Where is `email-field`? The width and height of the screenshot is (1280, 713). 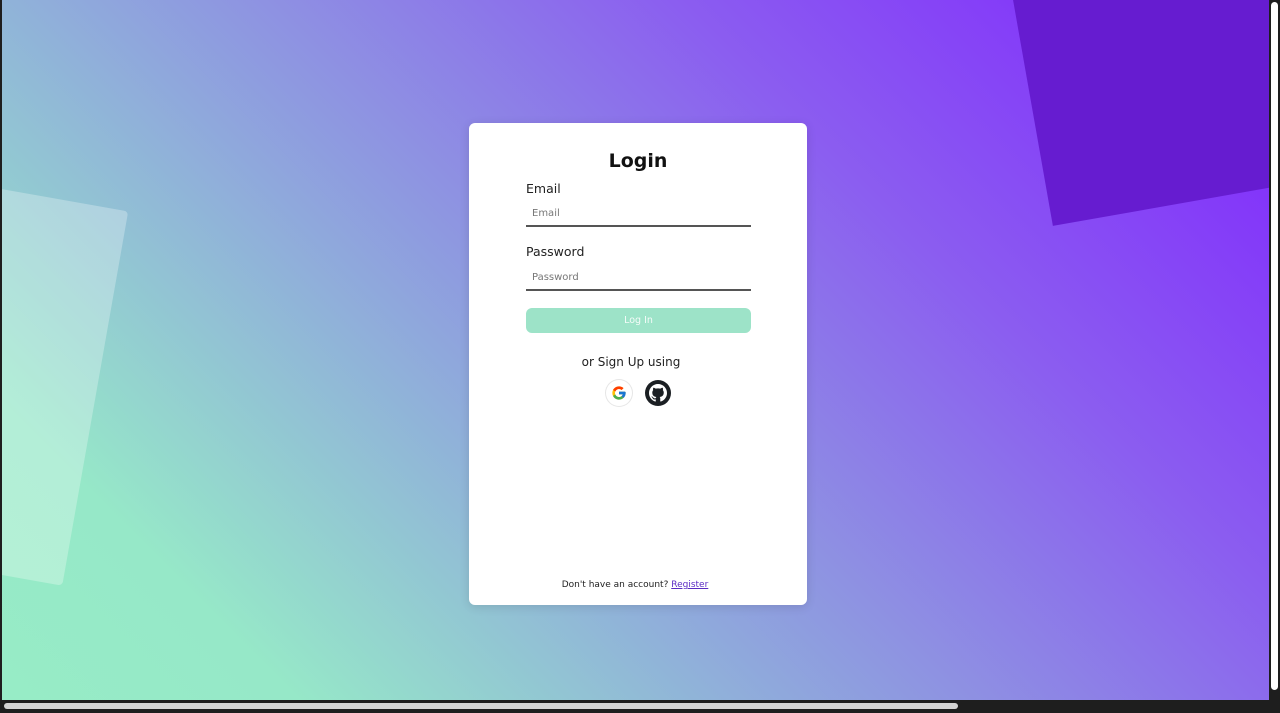 email-field is located at coordinates (638, 214).